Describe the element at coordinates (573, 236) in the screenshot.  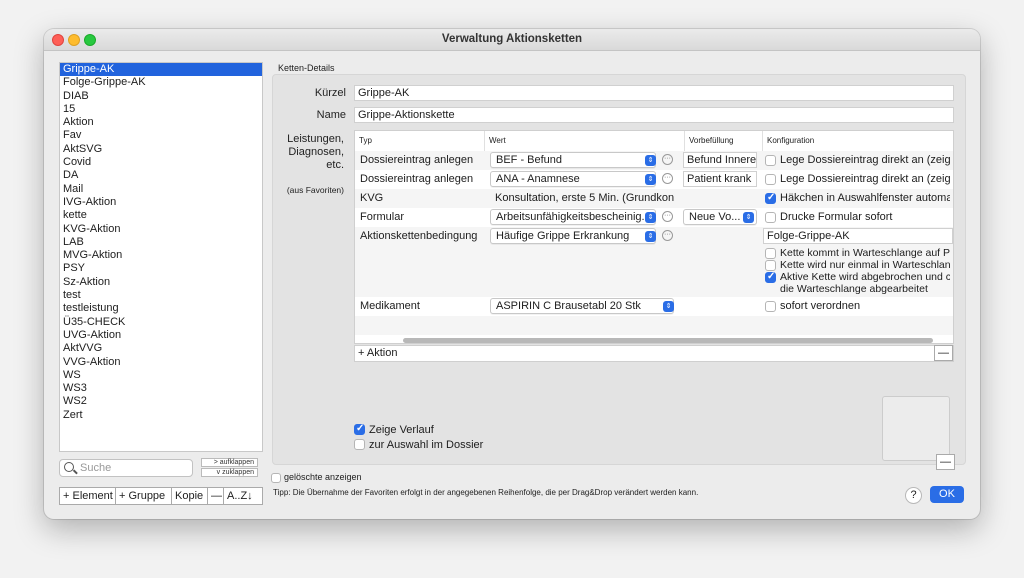
I see `wert-select: Häufige Grippe Erkrankung` at that location.